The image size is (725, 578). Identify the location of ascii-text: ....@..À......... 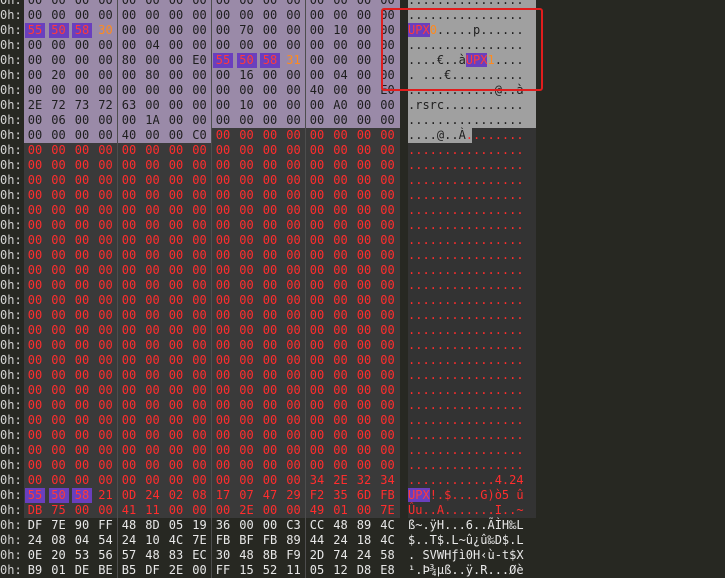
(466, 135).